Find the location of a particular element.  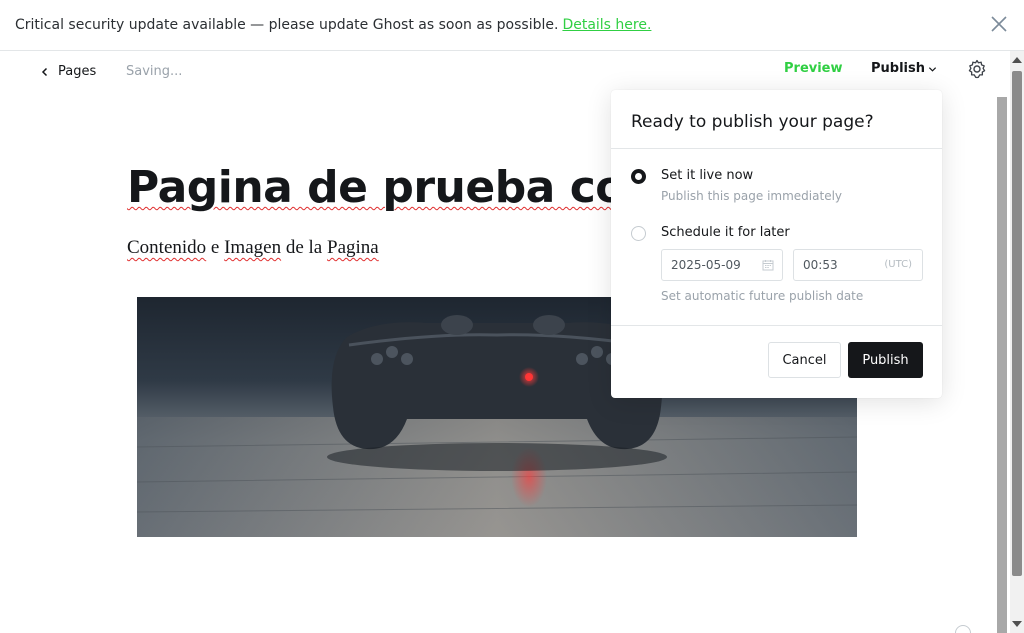

body-word: la is located at coordinates (315, 247).